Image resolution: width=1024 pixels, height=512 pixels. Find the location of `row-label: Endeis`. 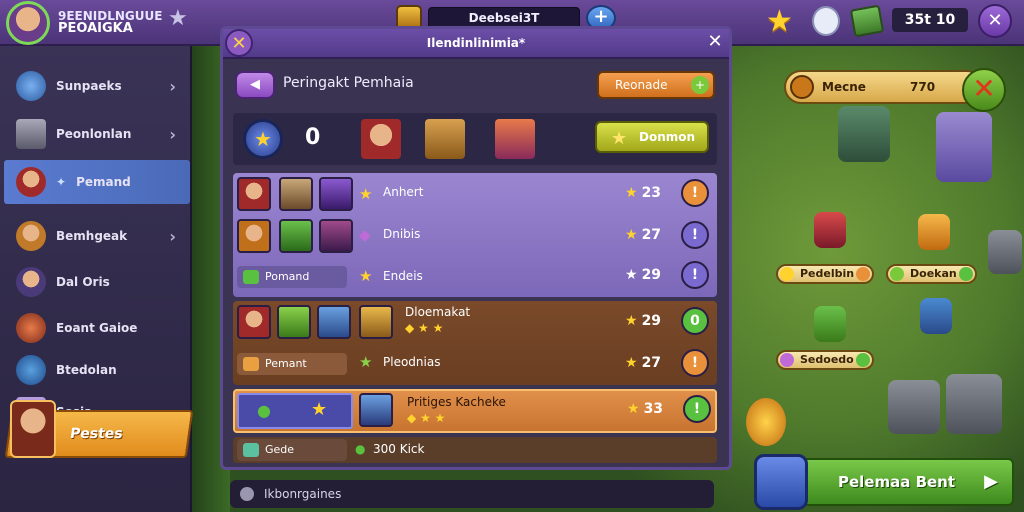

row-label: Endeis is located at coordinates (403, 276).